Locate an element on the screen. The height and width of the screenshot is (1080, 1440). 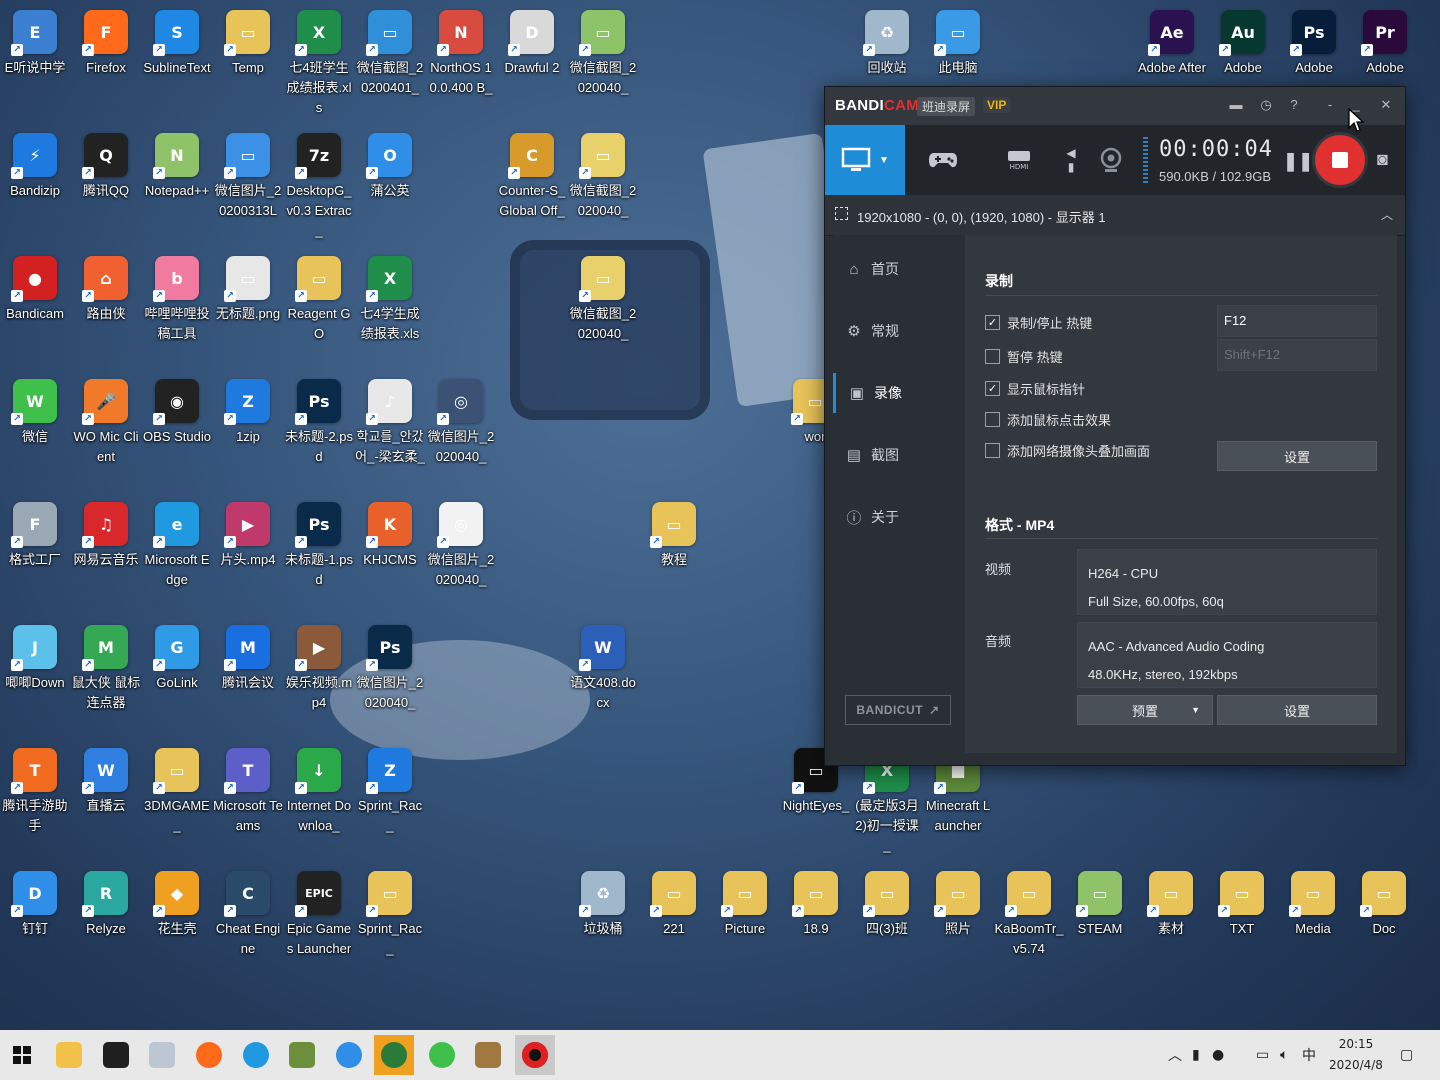
desktop-icon: F ↗ Firefox is located at coordinates (106, 39).